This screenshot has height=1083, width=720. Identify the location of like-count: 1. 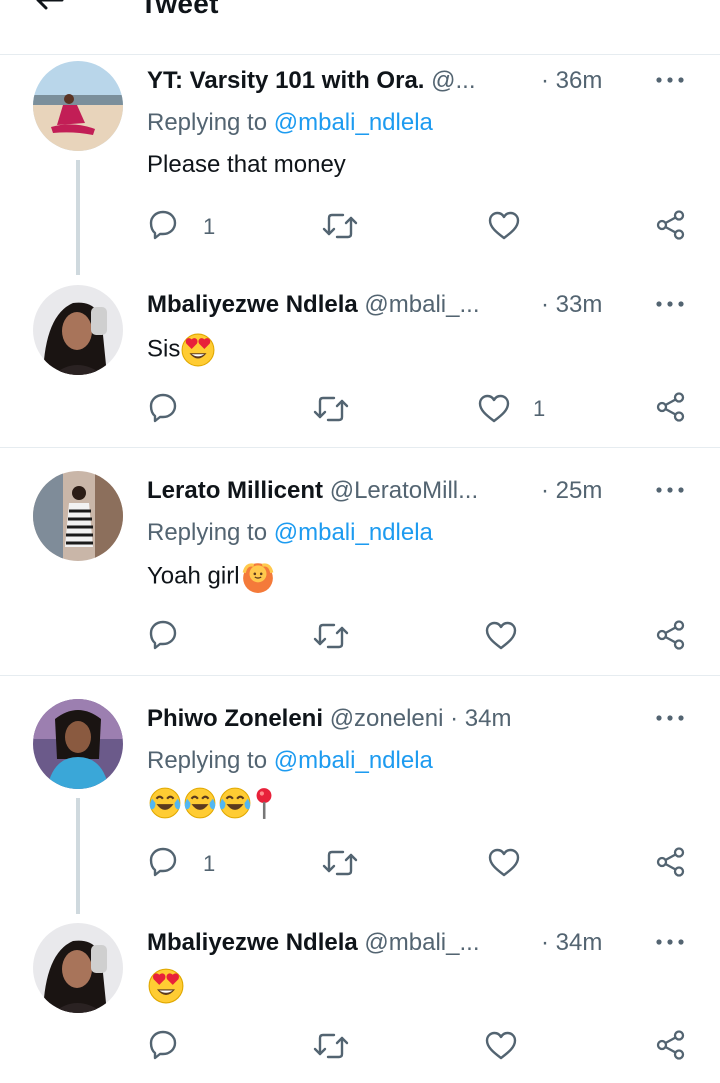
(539, 408).